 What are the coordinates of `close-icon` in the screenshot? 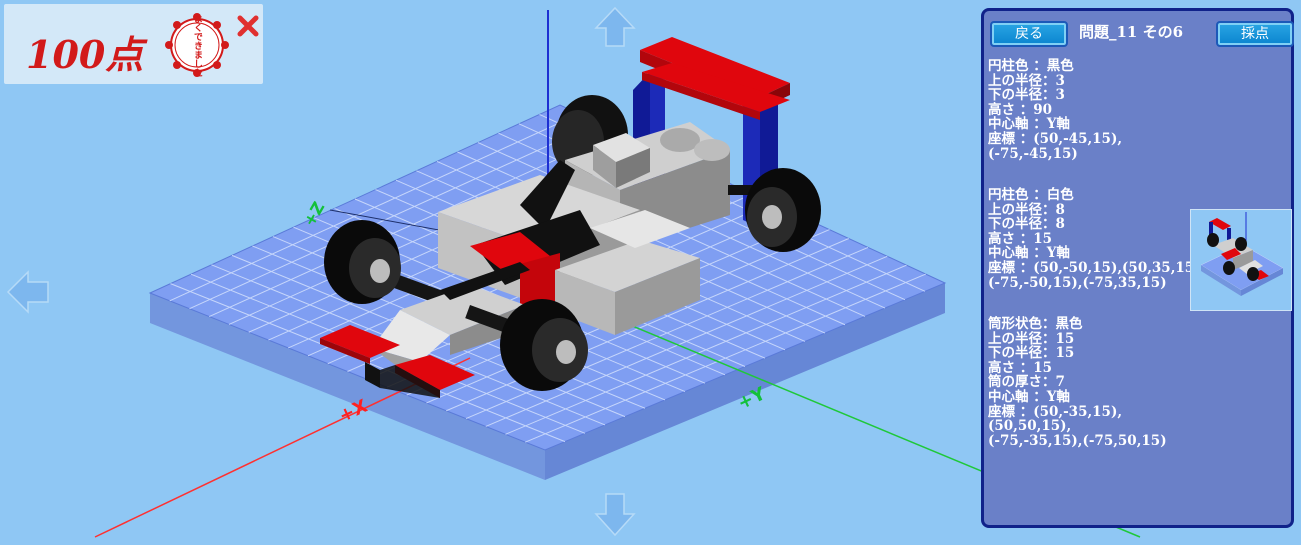 It's located at (248, 26).